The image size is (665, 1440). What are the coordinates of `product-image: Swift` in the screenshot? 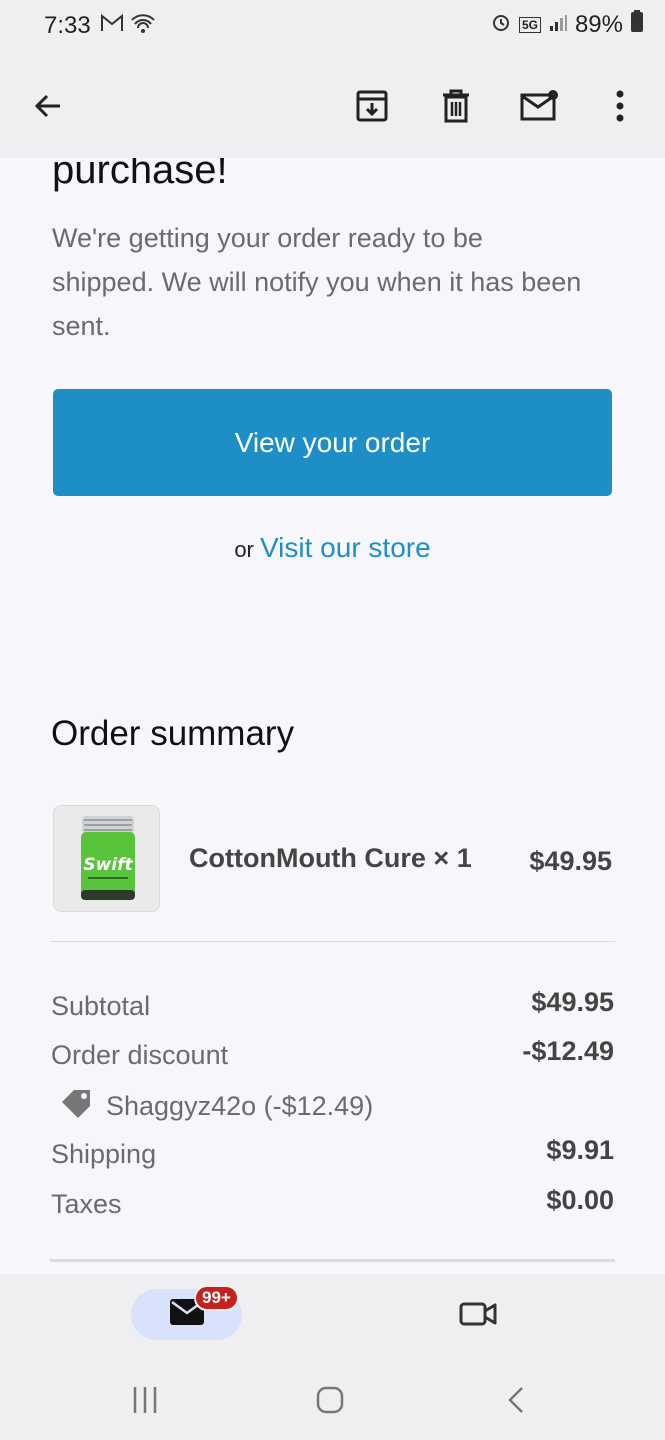 It's located at (106, 858).